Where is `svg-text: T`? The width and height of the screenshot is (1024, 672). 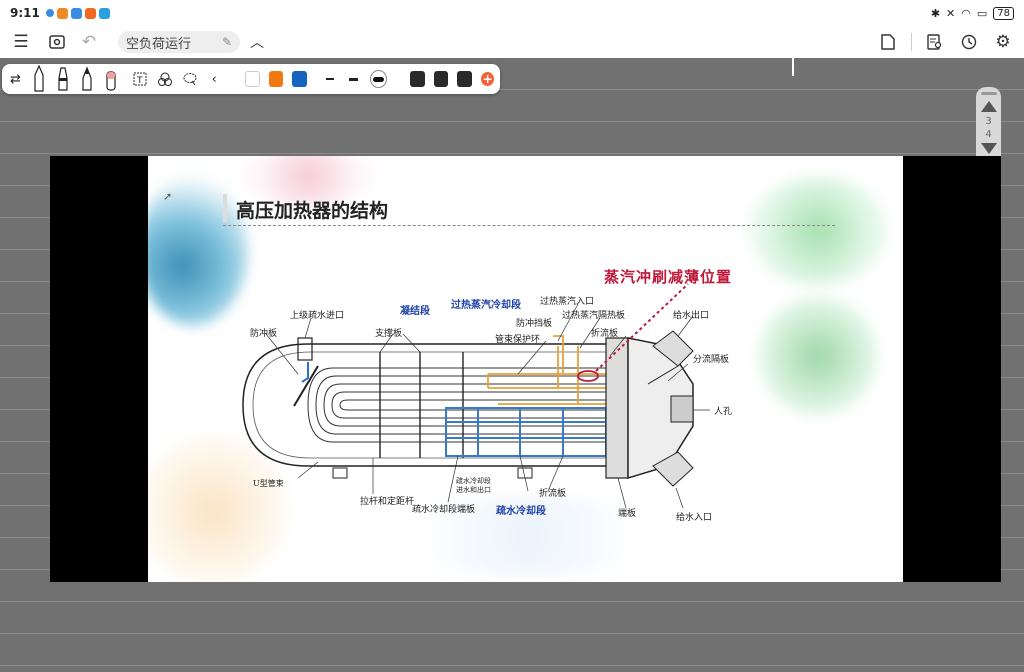
svg-text: T is located at coordinates (139, 81).